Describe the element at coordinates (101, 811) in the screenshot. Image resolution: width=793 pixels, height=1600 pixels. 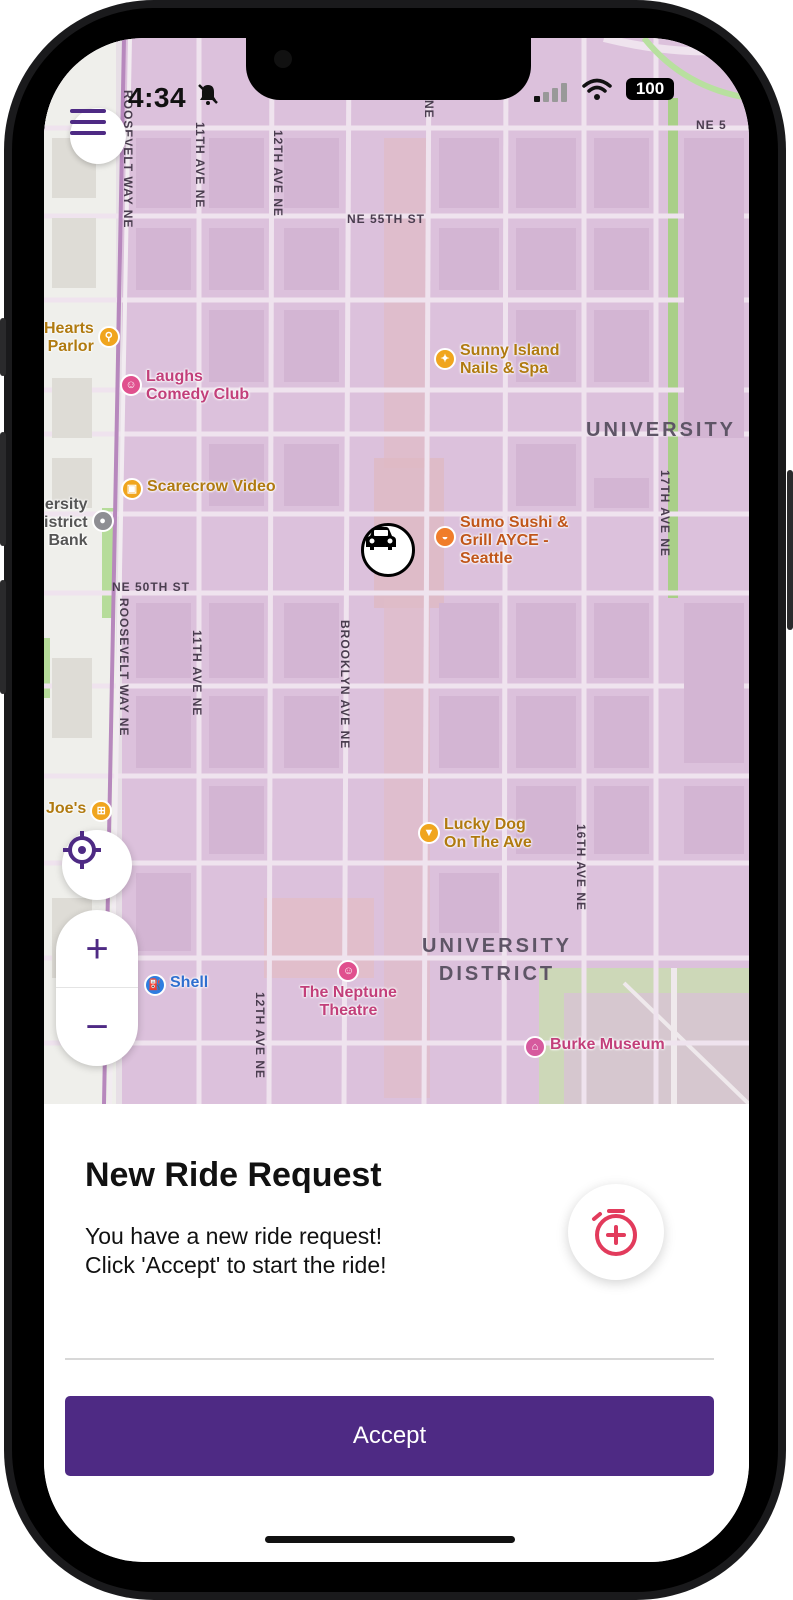
I see `cart-icon: ⊞` at that location.